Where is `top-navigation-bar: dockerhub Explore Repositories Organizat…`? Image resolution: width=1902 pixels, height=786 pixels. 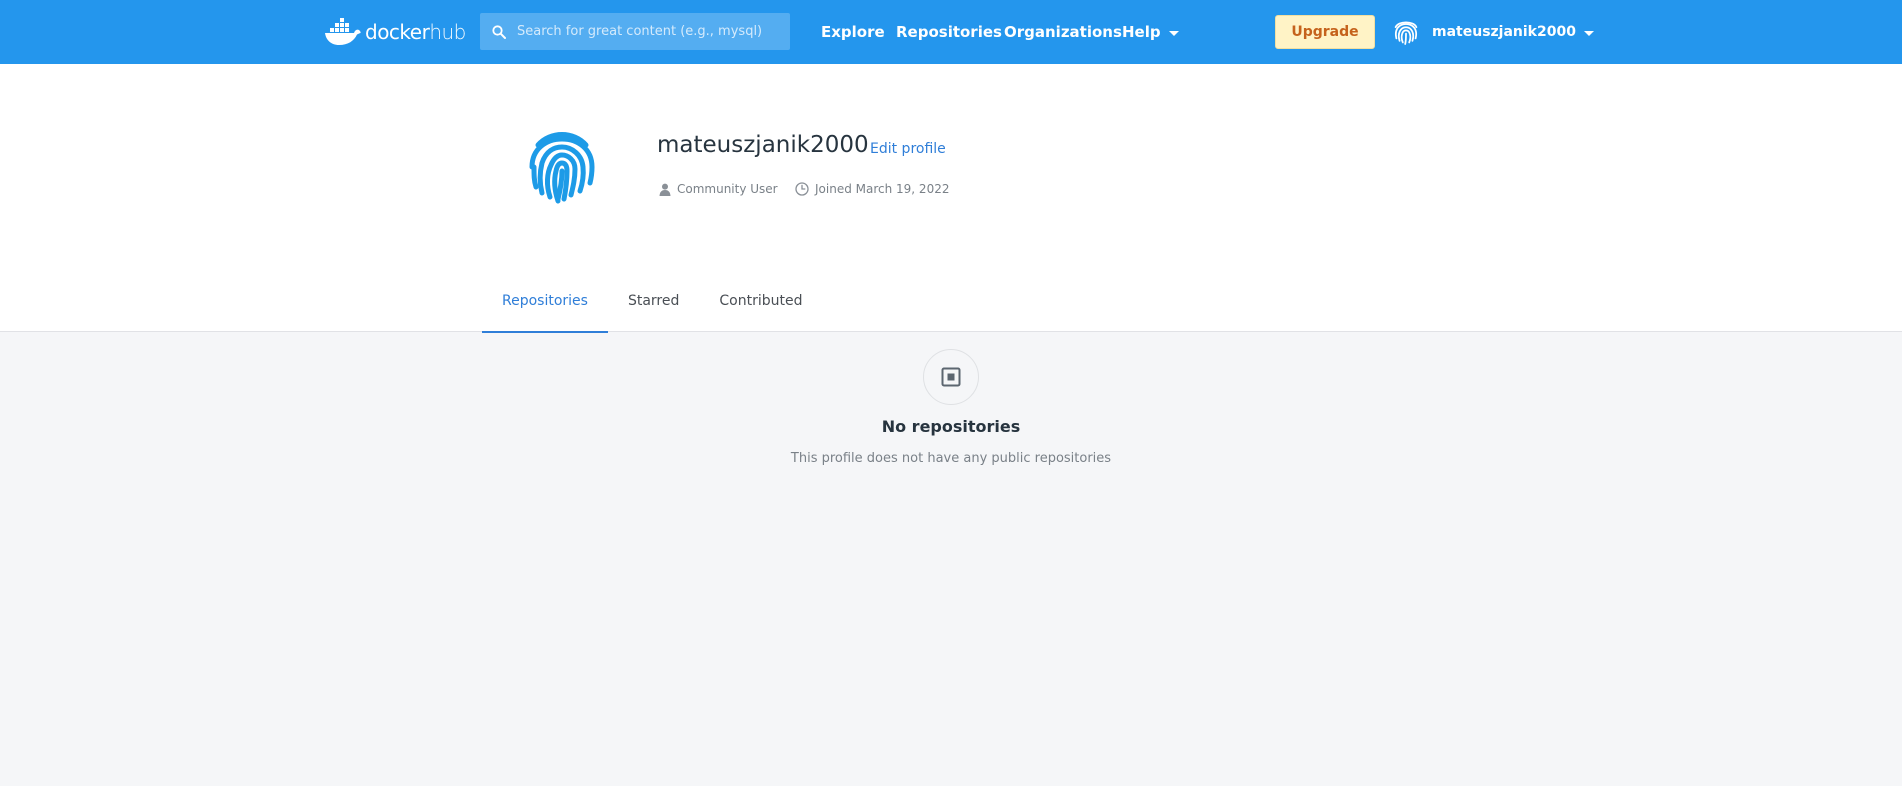 top-navigation-bar: dockerhub Explore Repositories Organizat… is located at coordinates (951, 32).